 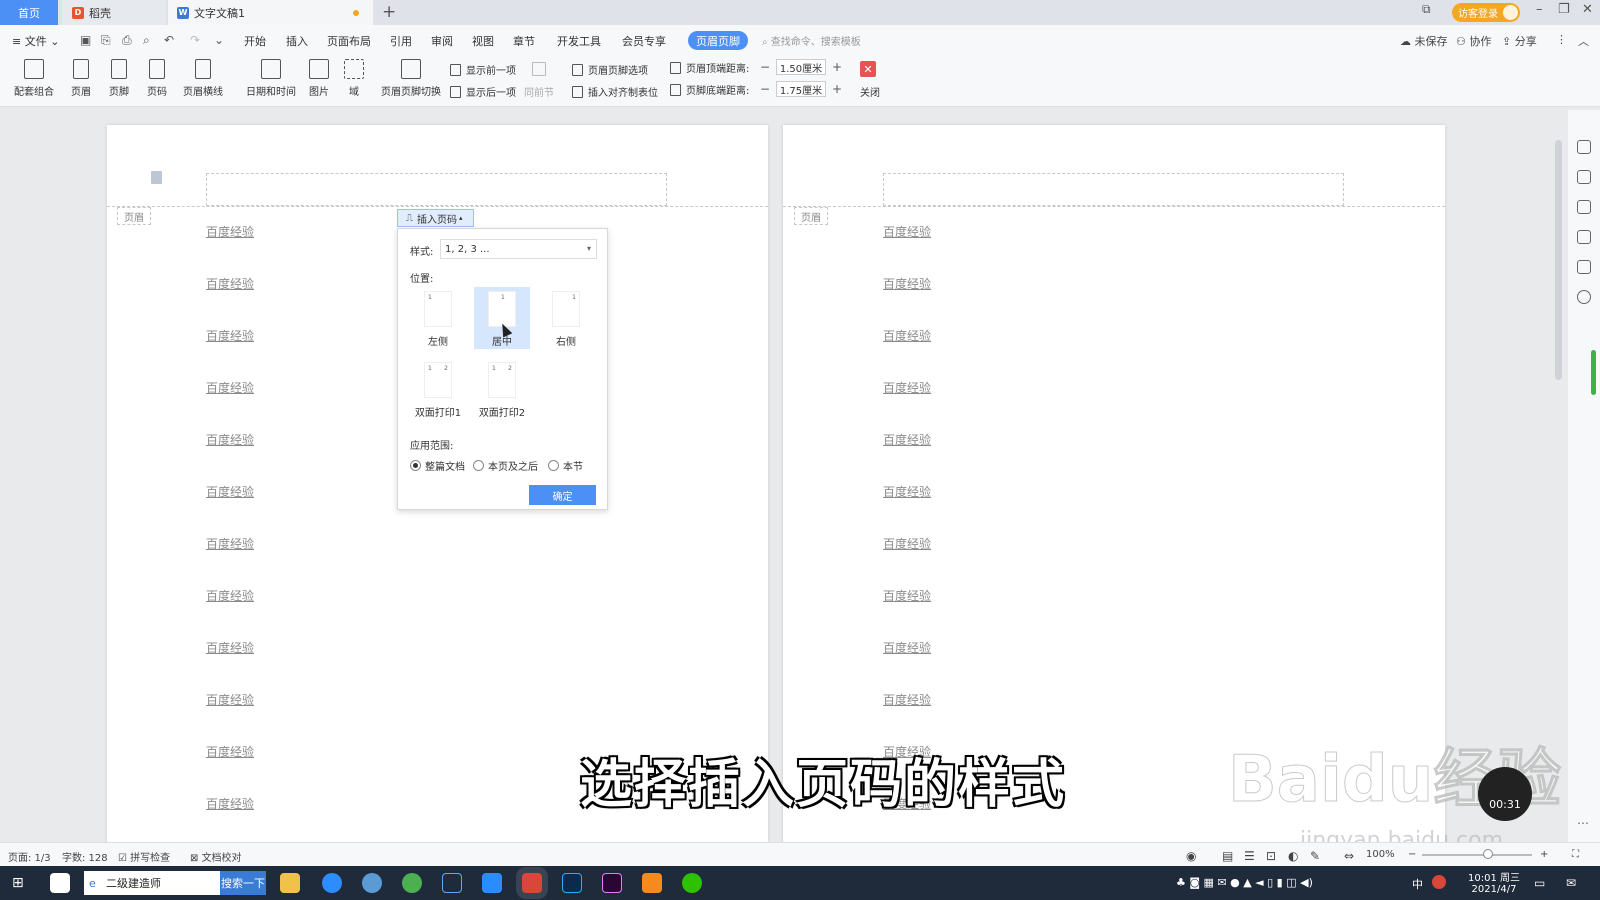 What do you see at coordinates (610, 69) in the screenshot?
I see `hf-options-button: 页眉页脚选项` at bounding box center [610, 69].